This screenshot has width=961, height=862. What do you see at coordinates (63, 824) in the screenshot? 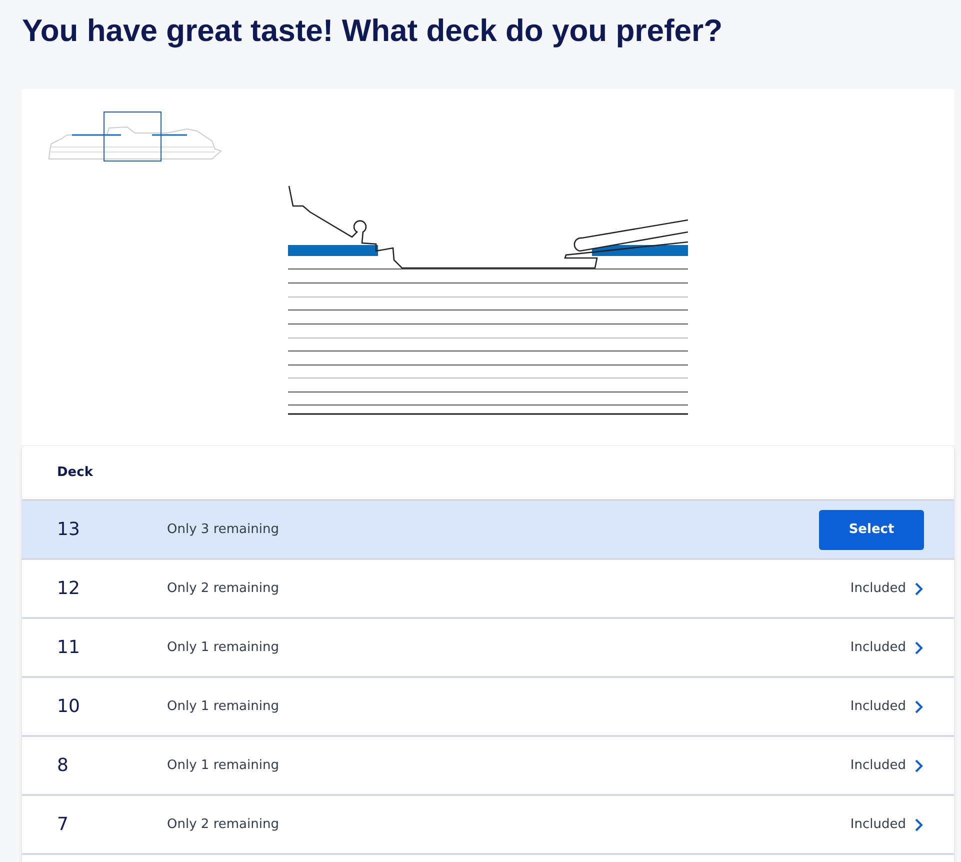
I see `deck-number: 7` at bounding box center [63, 824].